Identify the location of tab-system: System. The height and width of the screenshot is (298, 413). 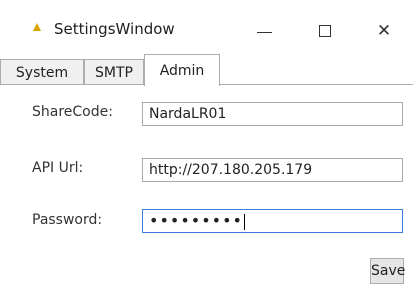
(42, 72).